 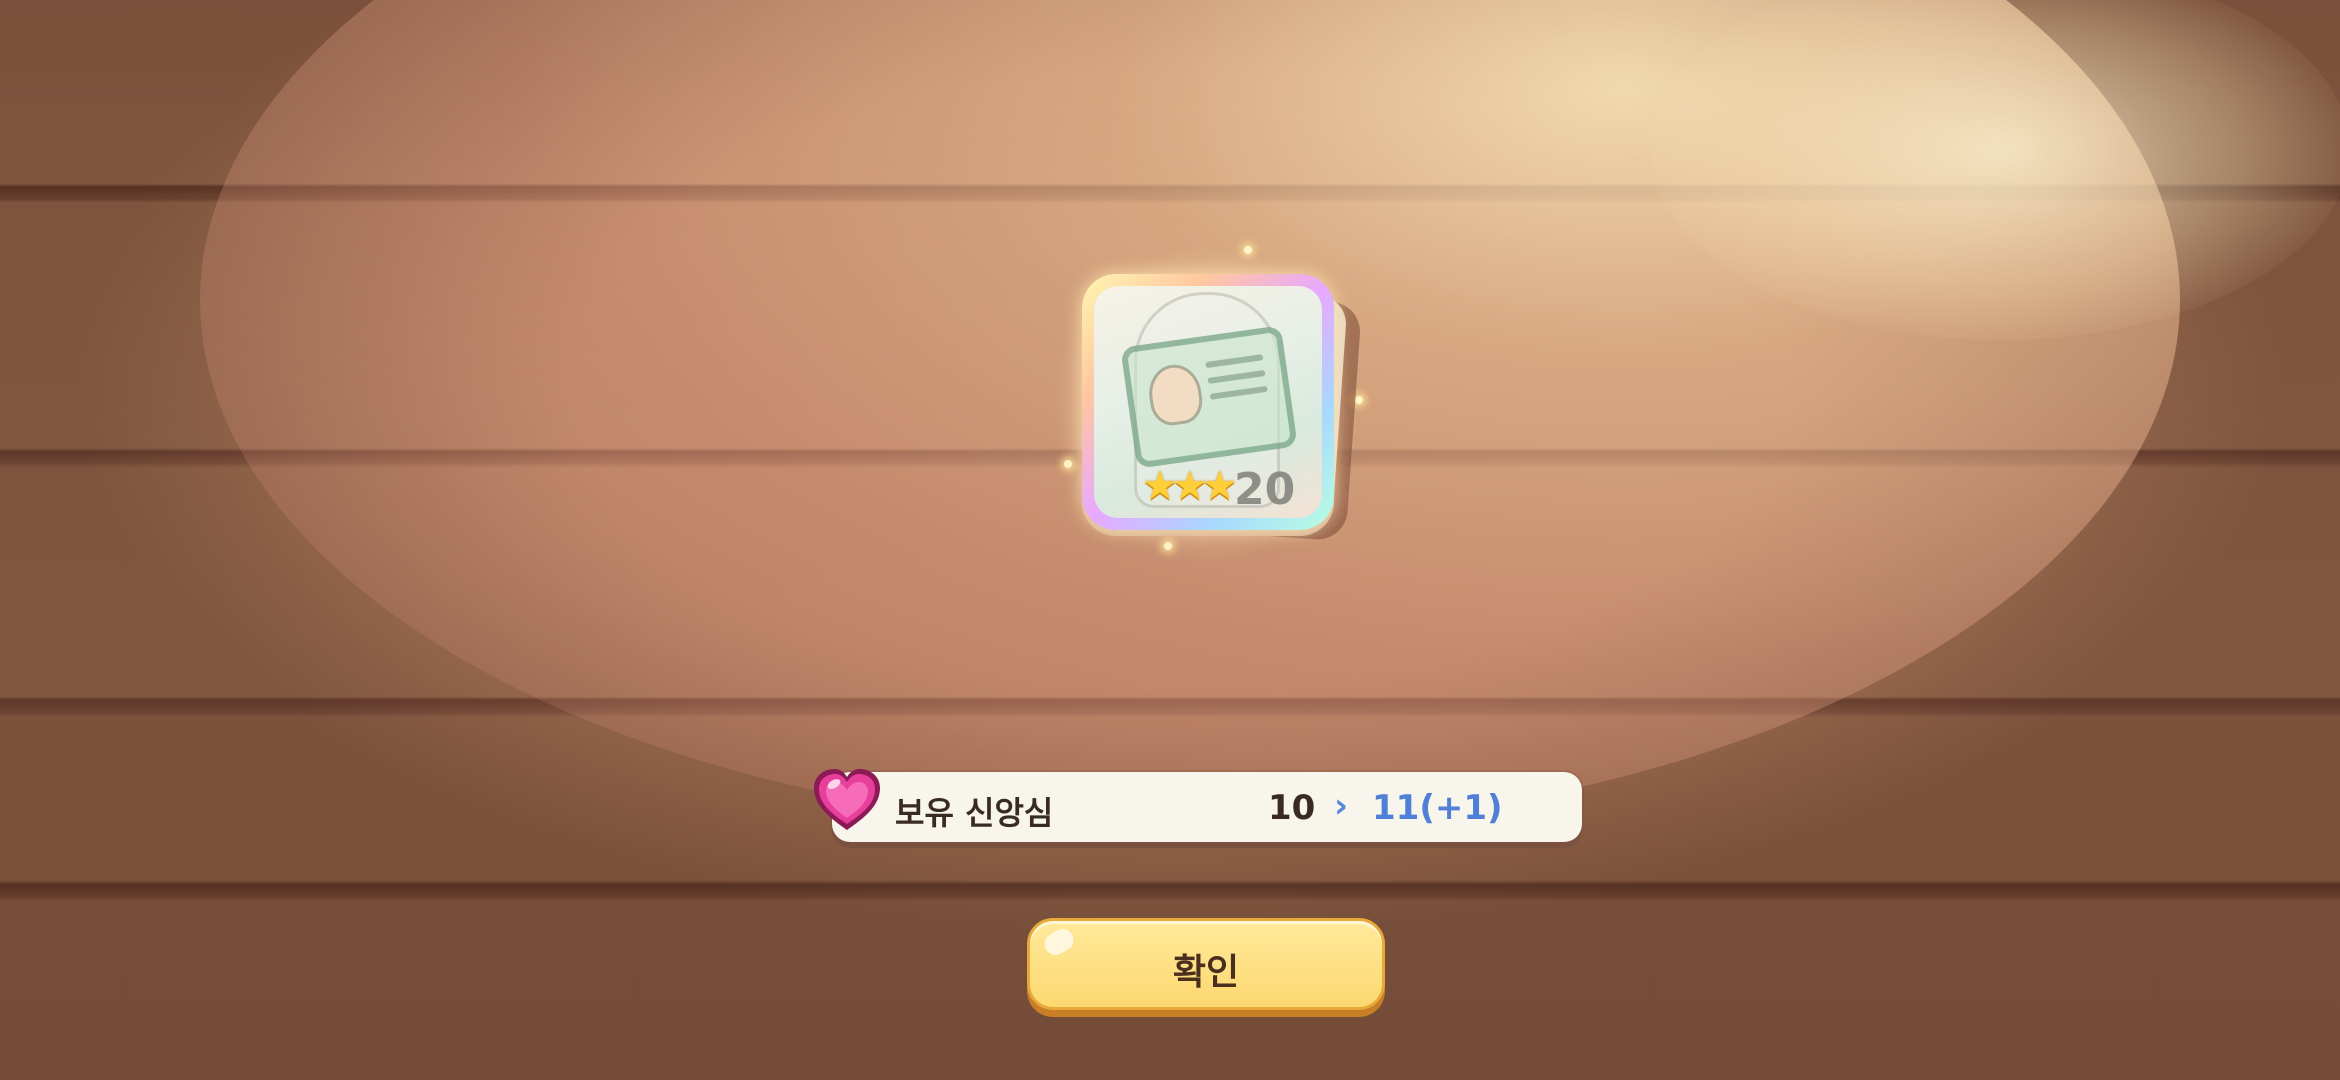 What do you see at coordinates (1341, 806) in the screenshot?
I see `increase-arrow-icon: ›` at bounding box center [1341, 806].